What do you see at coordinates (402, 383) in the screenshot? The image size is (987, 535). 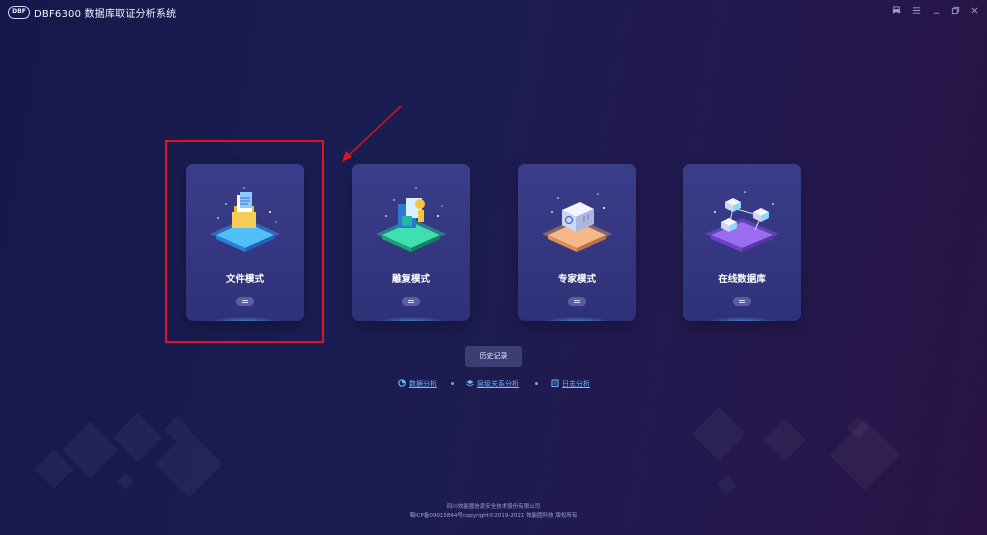 I see `data-analysis-icon` at bounding box center [402, 383].